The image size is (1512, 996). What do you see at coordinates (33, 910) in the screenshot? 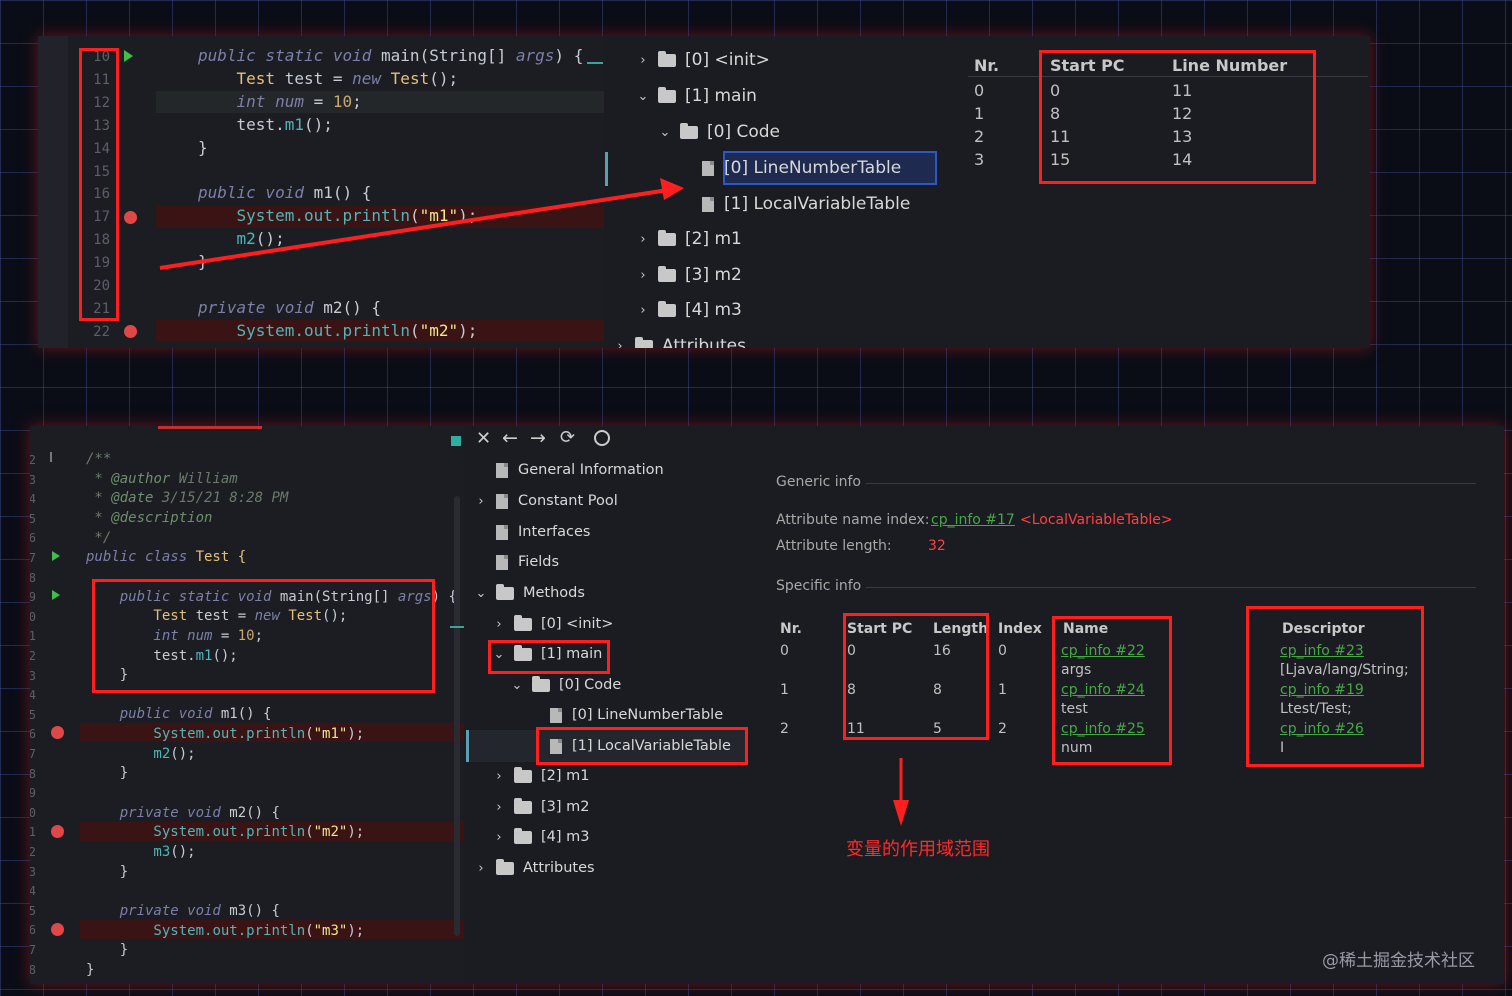
I see `line-number: 5` at bounding box center [33, 910].